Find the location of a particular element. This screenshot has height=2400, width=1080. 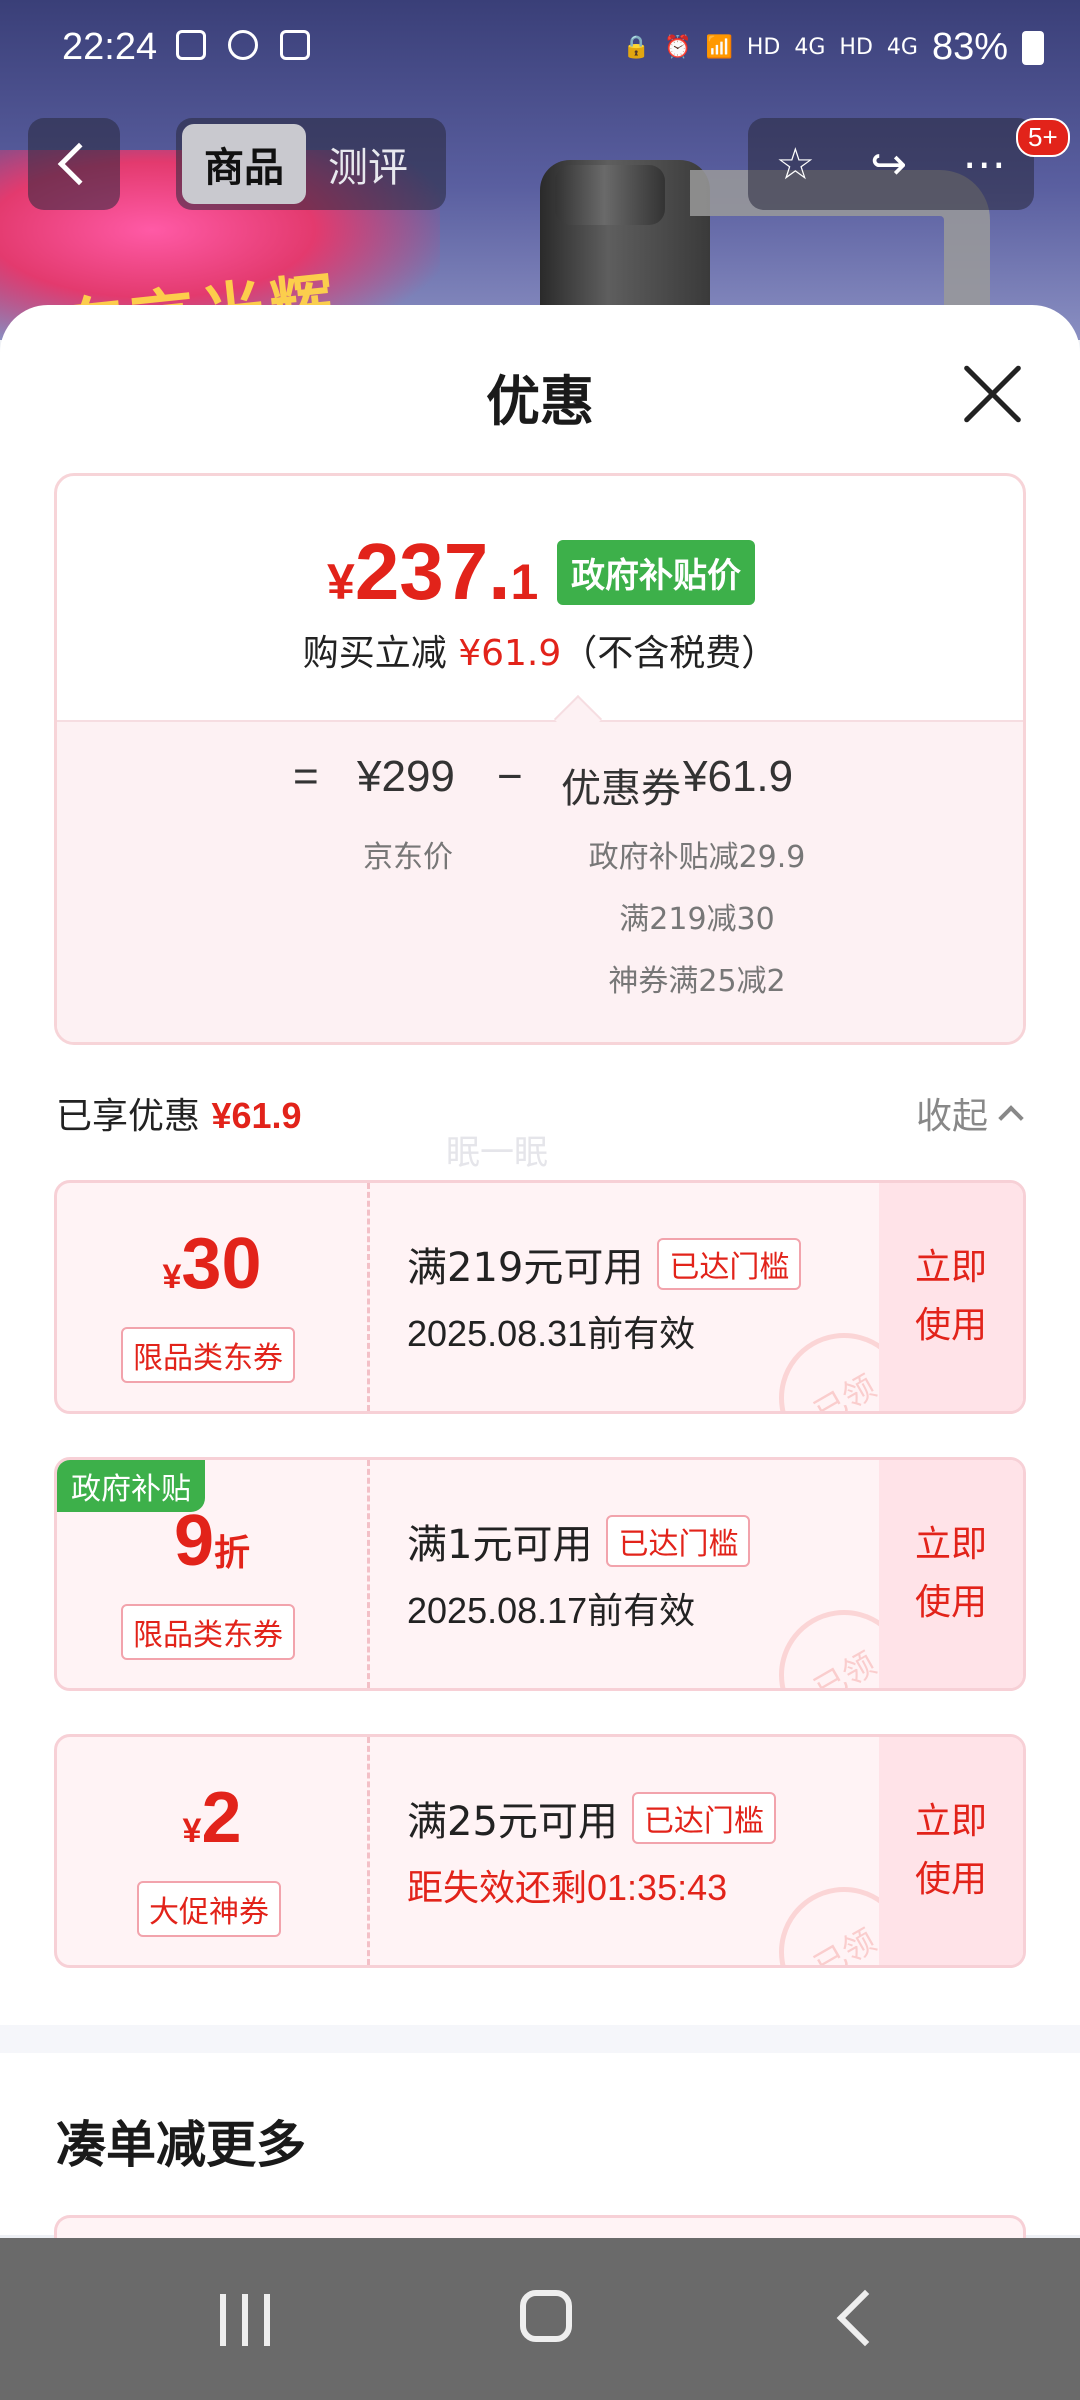

close-icon is located at coordinates (992, 393).